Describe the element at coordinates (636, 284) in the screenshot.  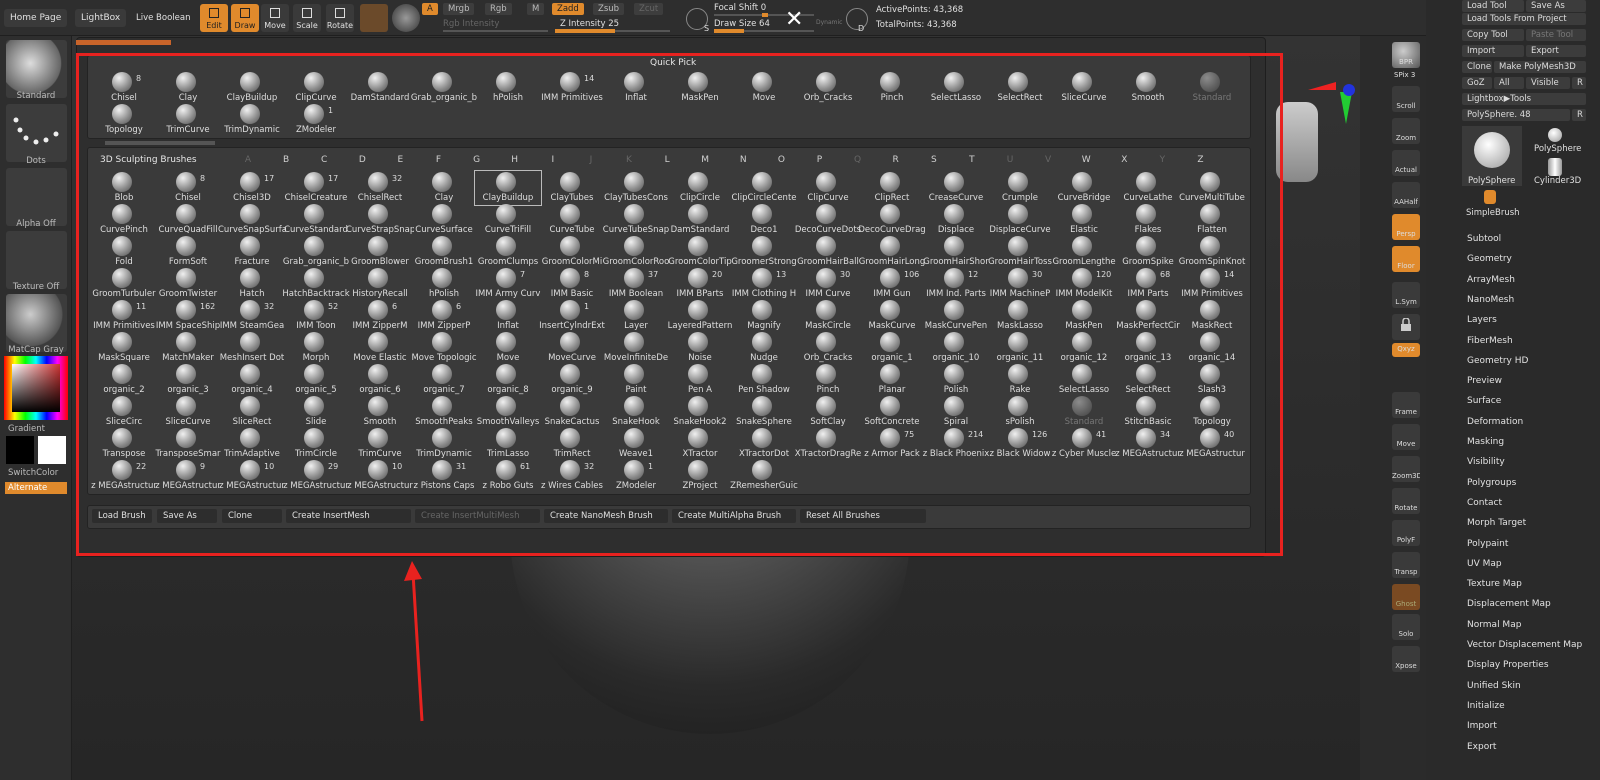
I see `brush-imm-boolean: IMM Boolean 37` at that location.